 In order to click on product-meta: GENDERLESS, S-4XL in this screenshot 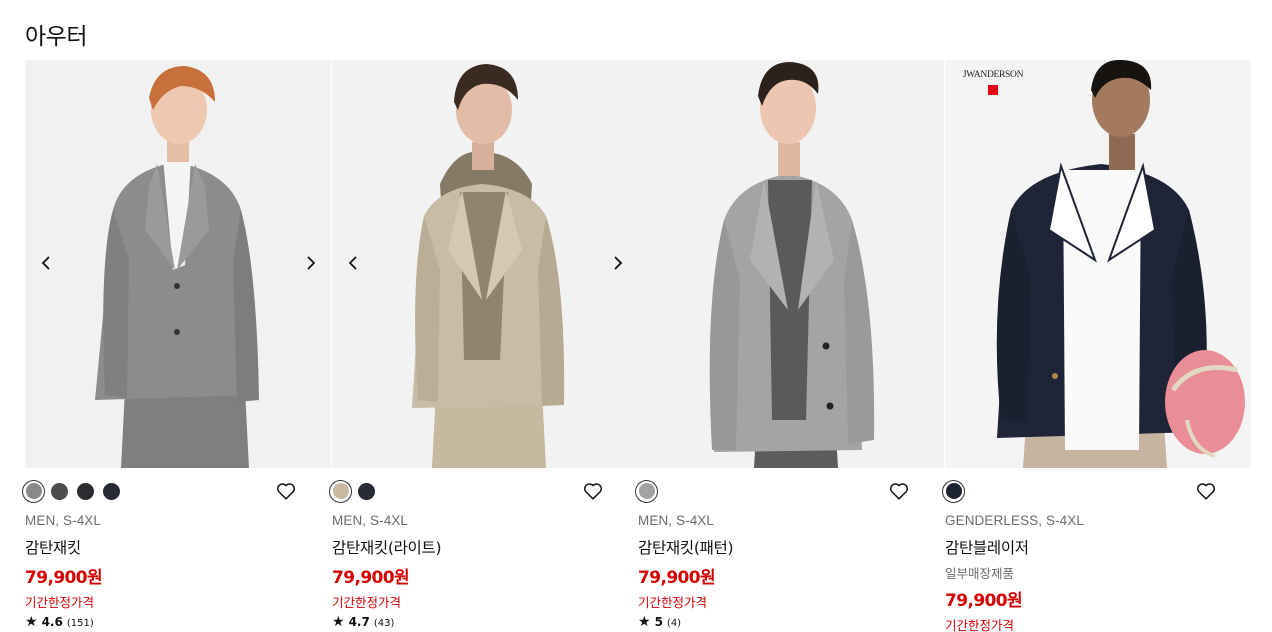, I will do `click(1015, 520)`.